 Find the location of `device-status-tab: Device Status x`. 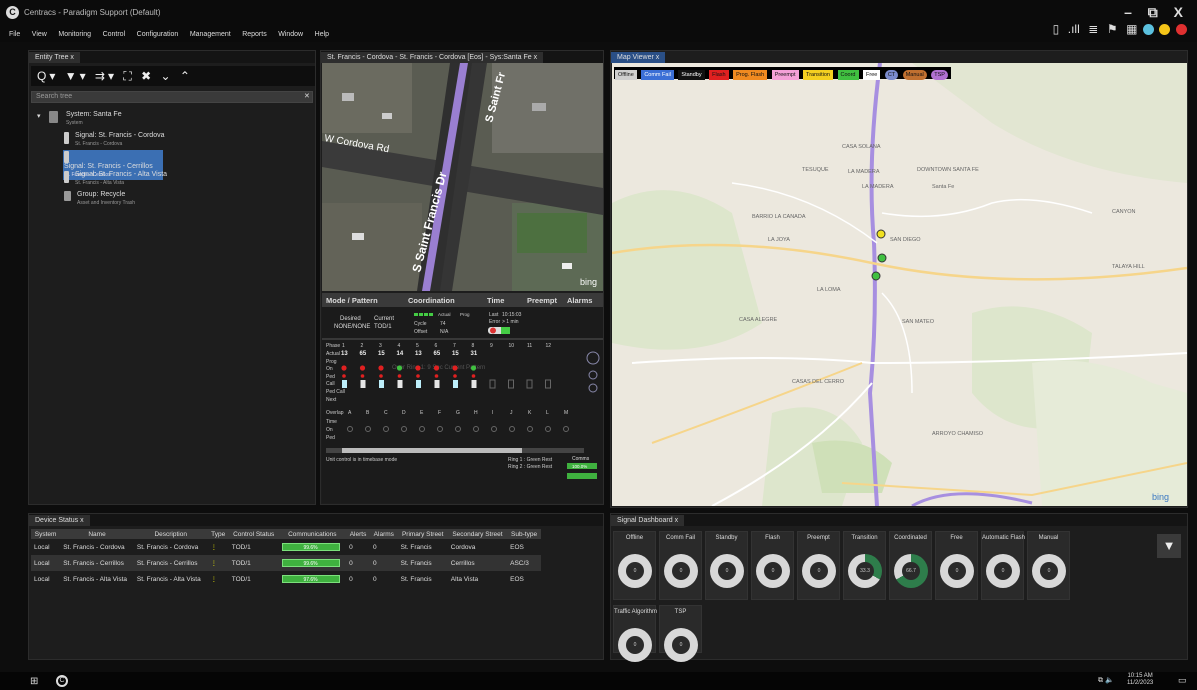

device-status-tab: Device Status x is located at coordinates (59, 520).